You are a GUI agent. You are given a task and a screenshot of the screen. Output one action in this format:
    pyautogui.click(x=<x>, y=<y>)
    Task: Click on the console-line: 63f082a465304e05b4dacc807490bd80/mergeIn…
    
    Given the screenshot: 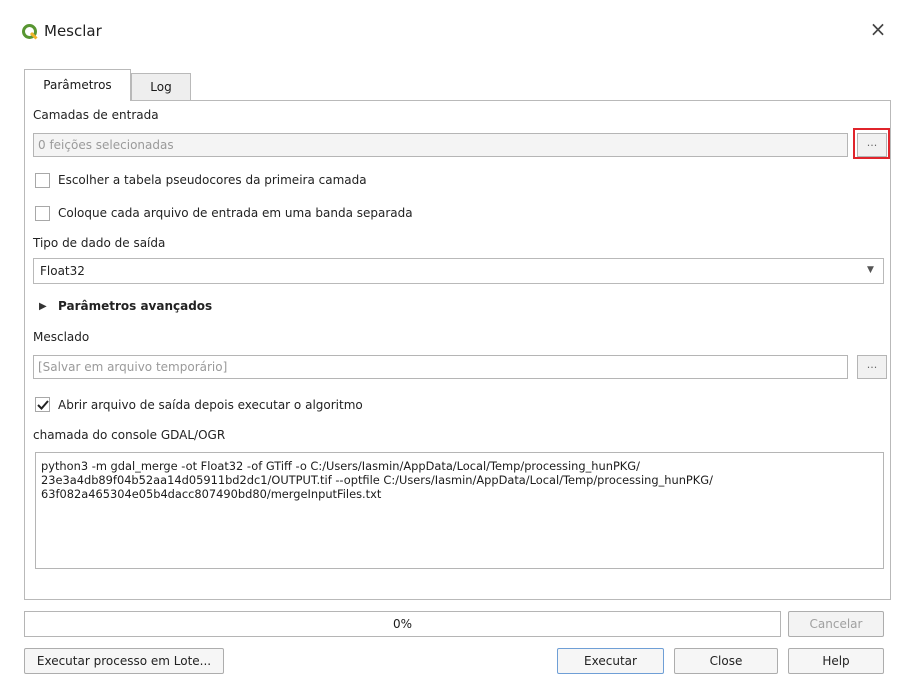 What is the action you would take?
    pyautogui.click(x=211, y=494)
    